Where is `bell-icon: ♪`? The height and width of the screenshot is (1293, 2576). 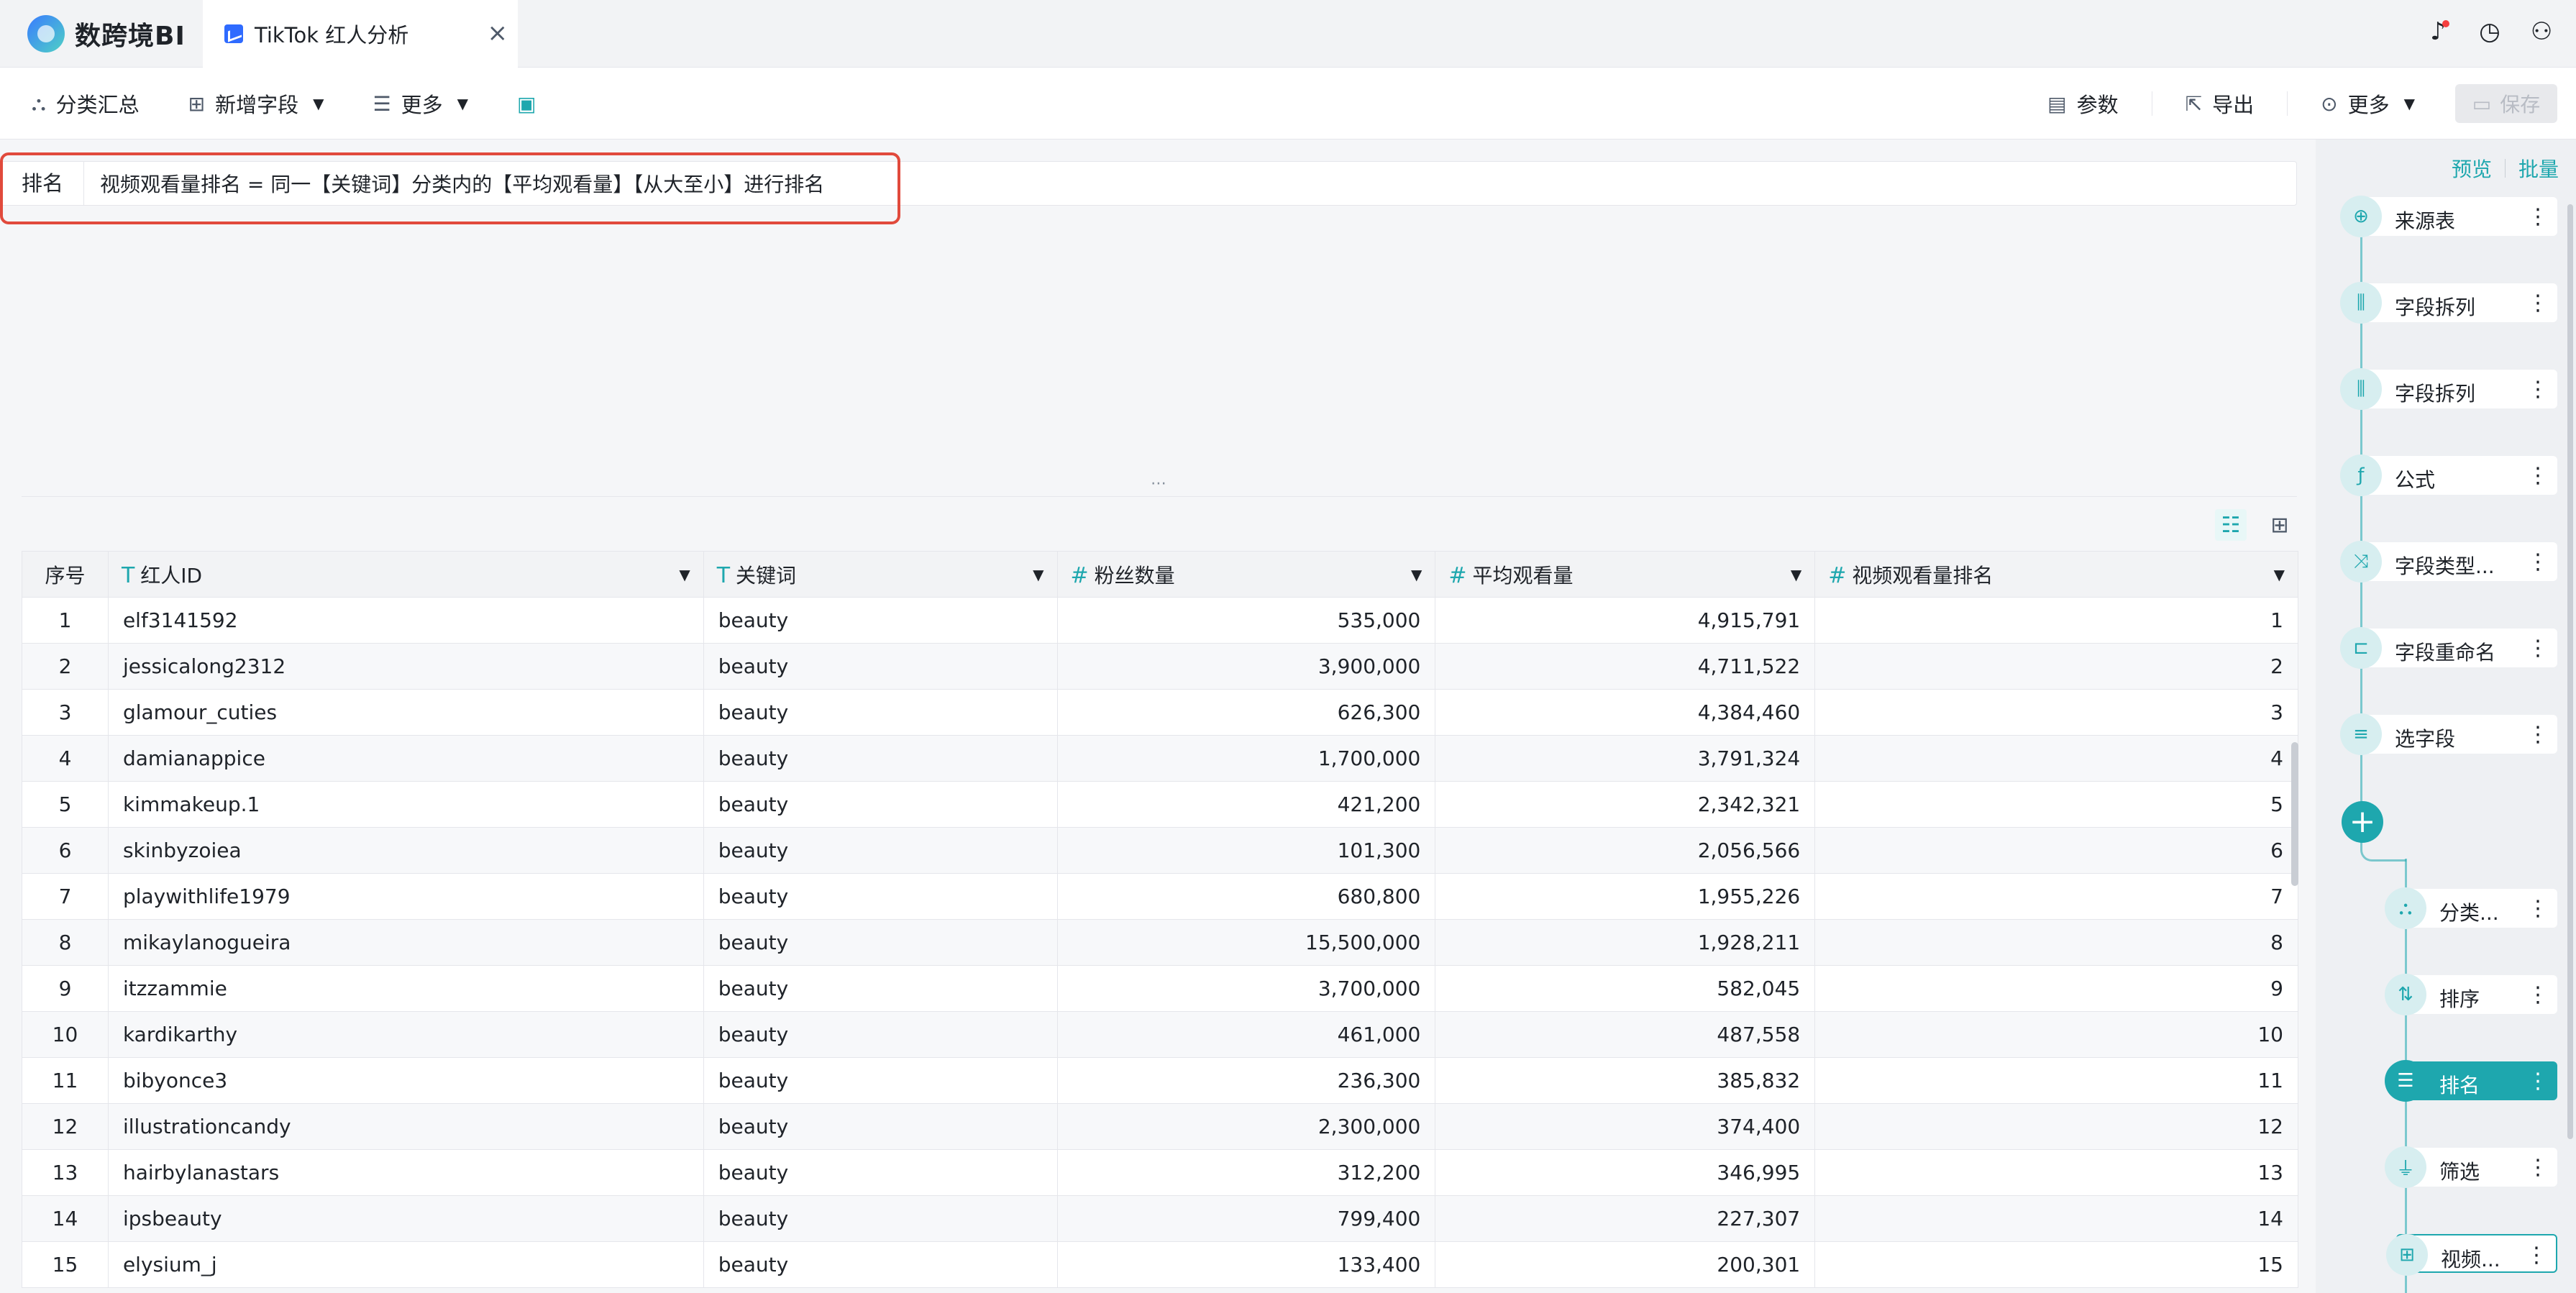 bell-icon: ♪ is located at coordinates (2438, 31).